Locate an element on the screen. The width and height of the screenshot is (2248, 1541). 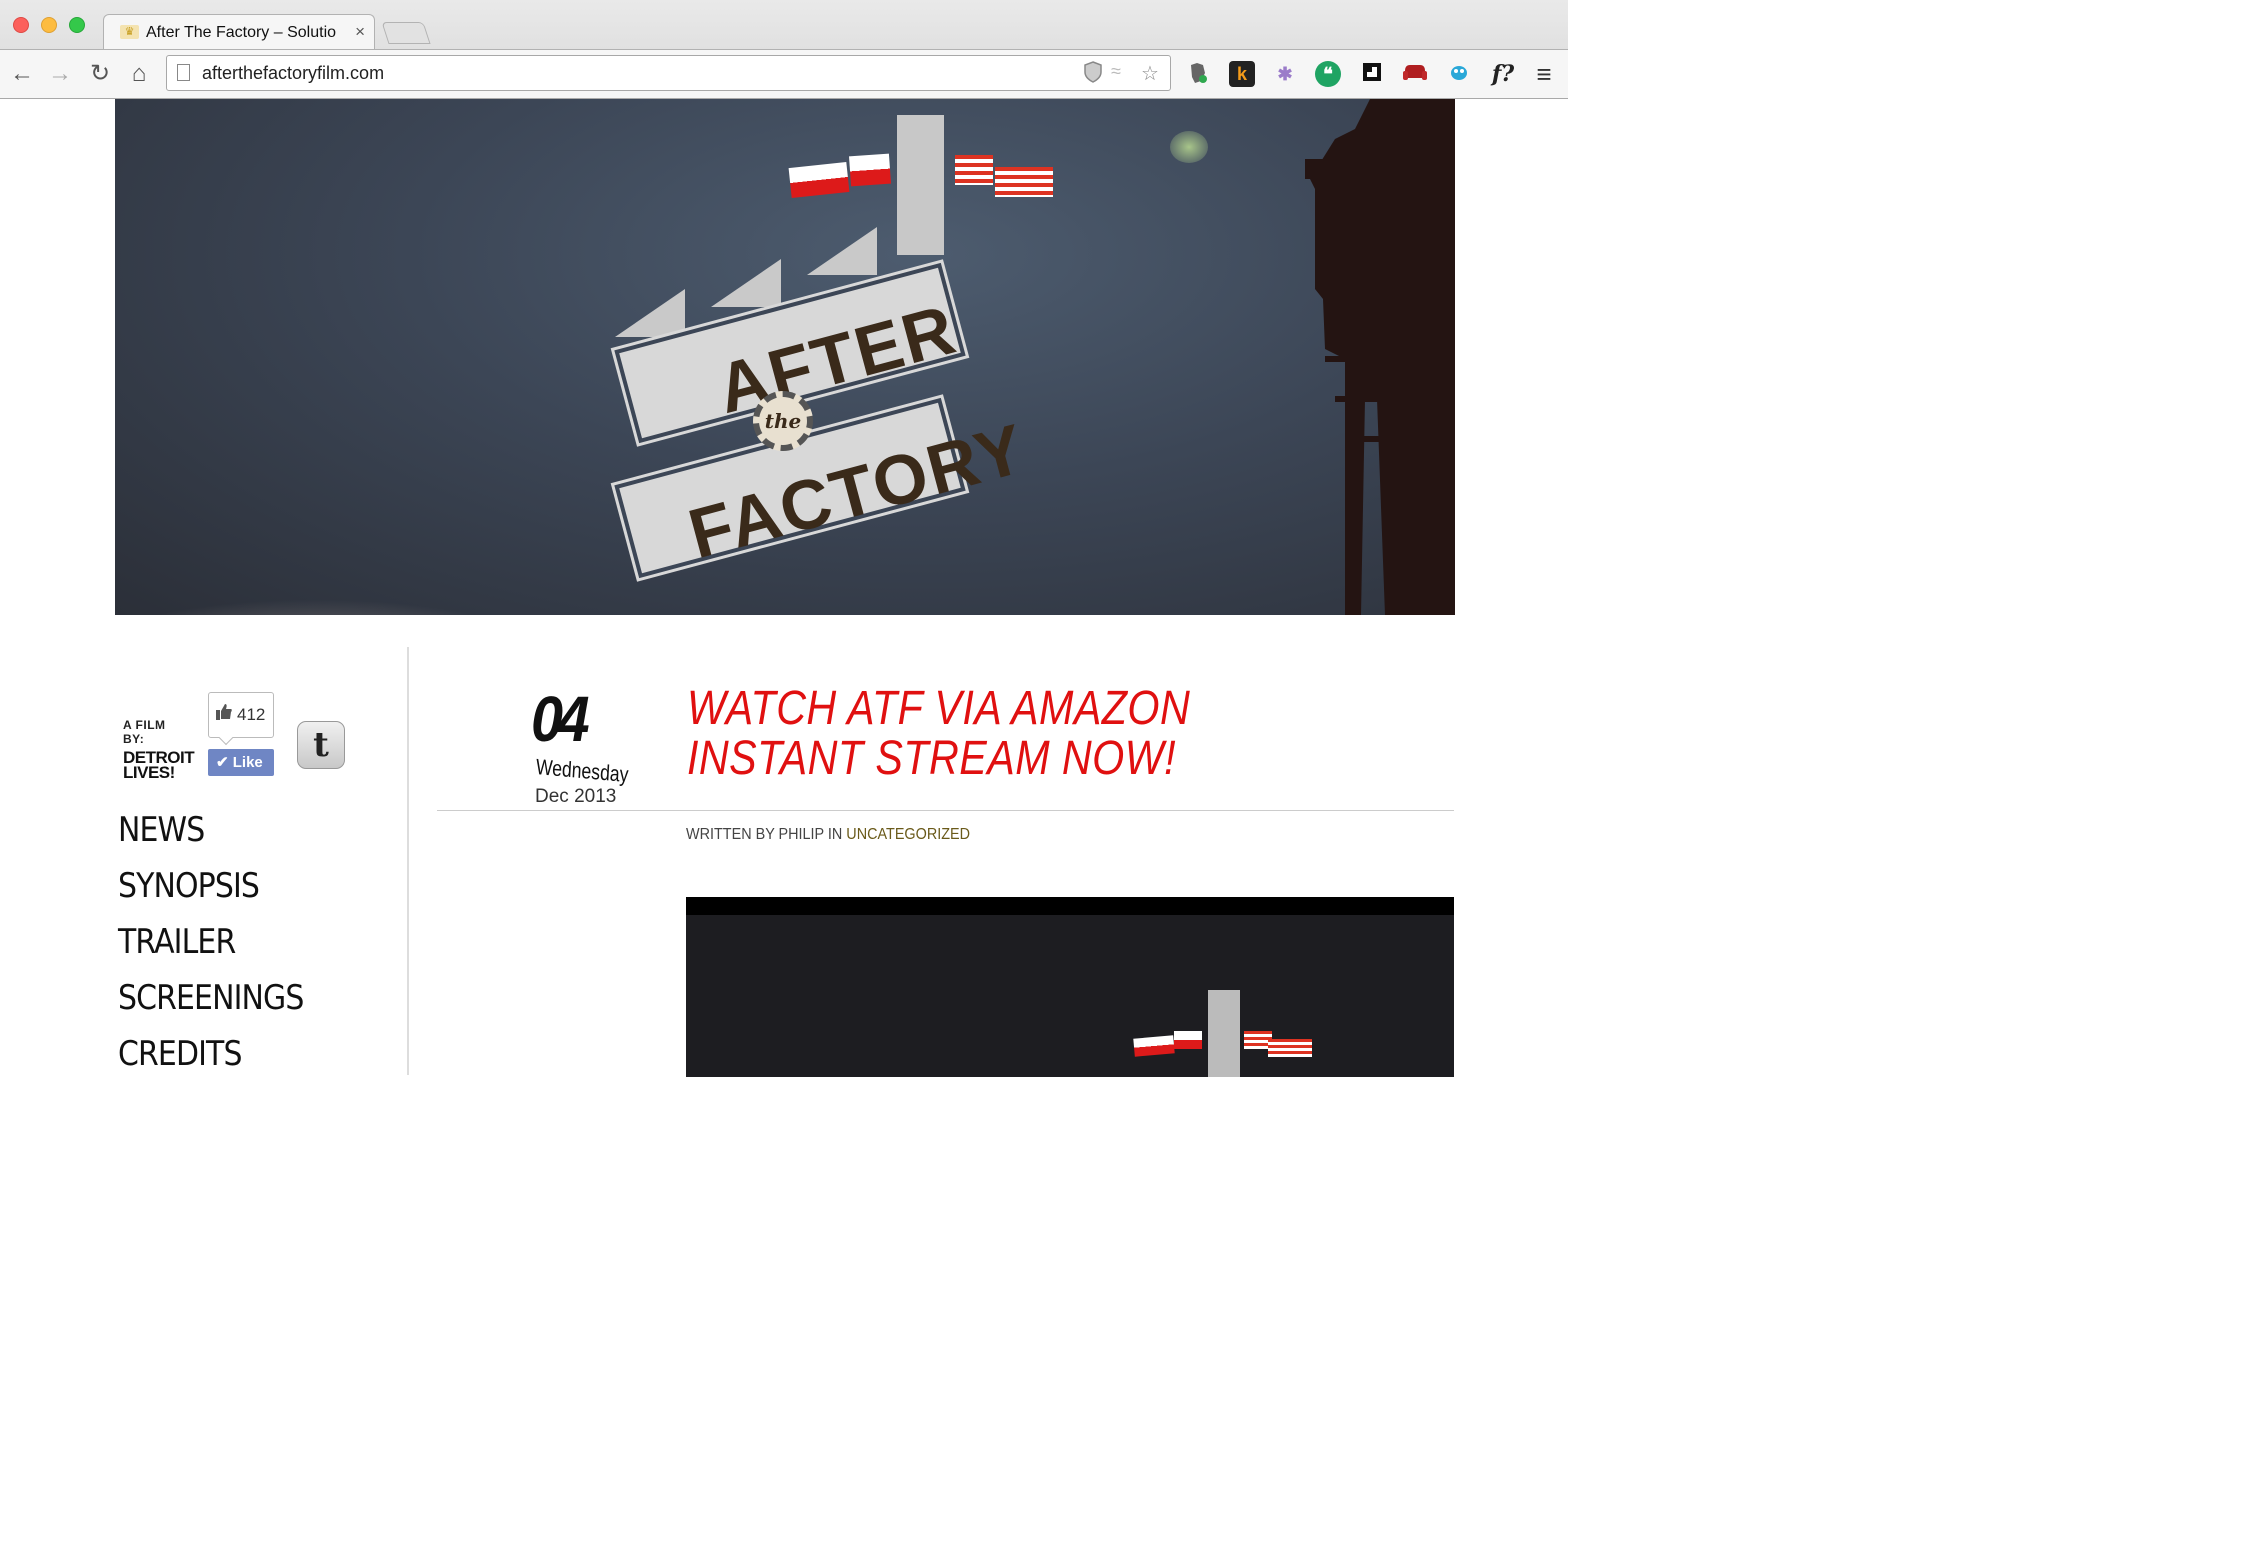
facebook-like-button: ✔ Like is located at coordinates (241, 762).